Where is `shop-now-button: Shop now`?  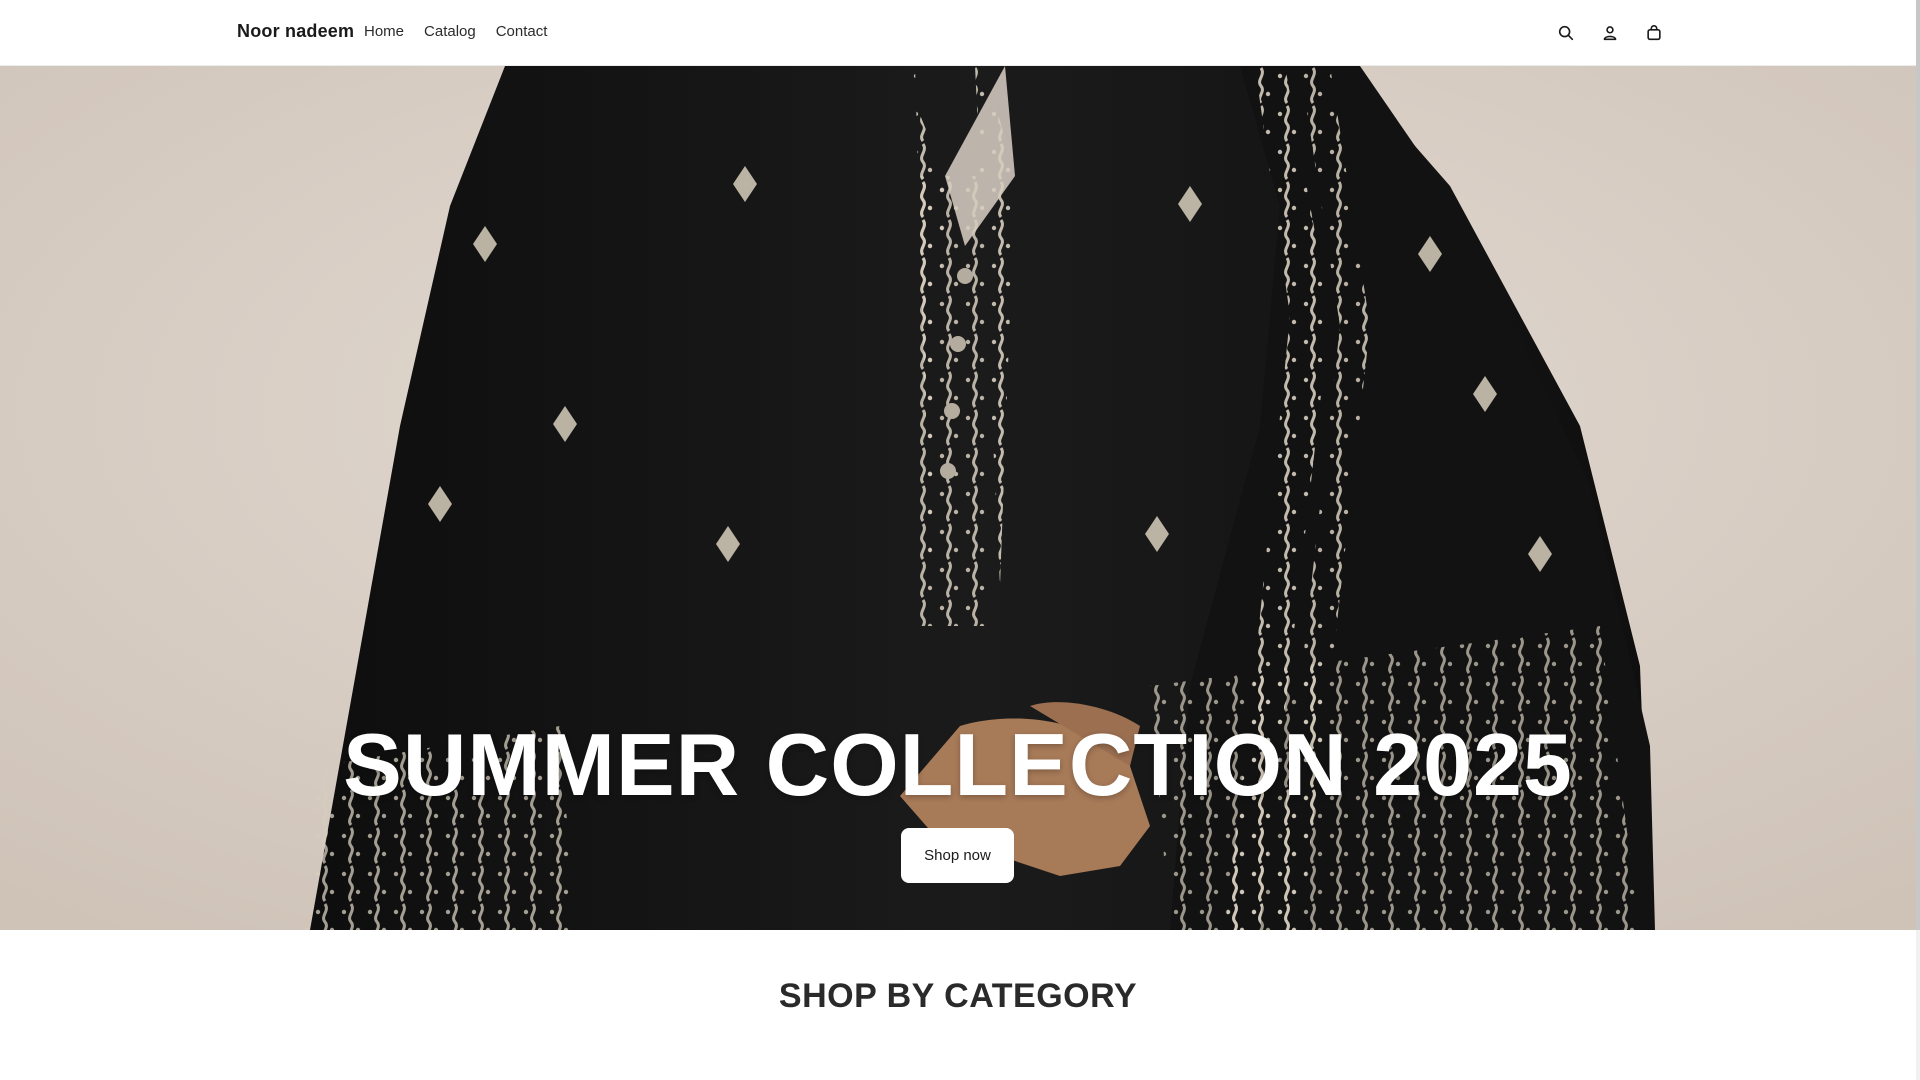 shop-now-button: Shop now is located at coordinates (957, 855).